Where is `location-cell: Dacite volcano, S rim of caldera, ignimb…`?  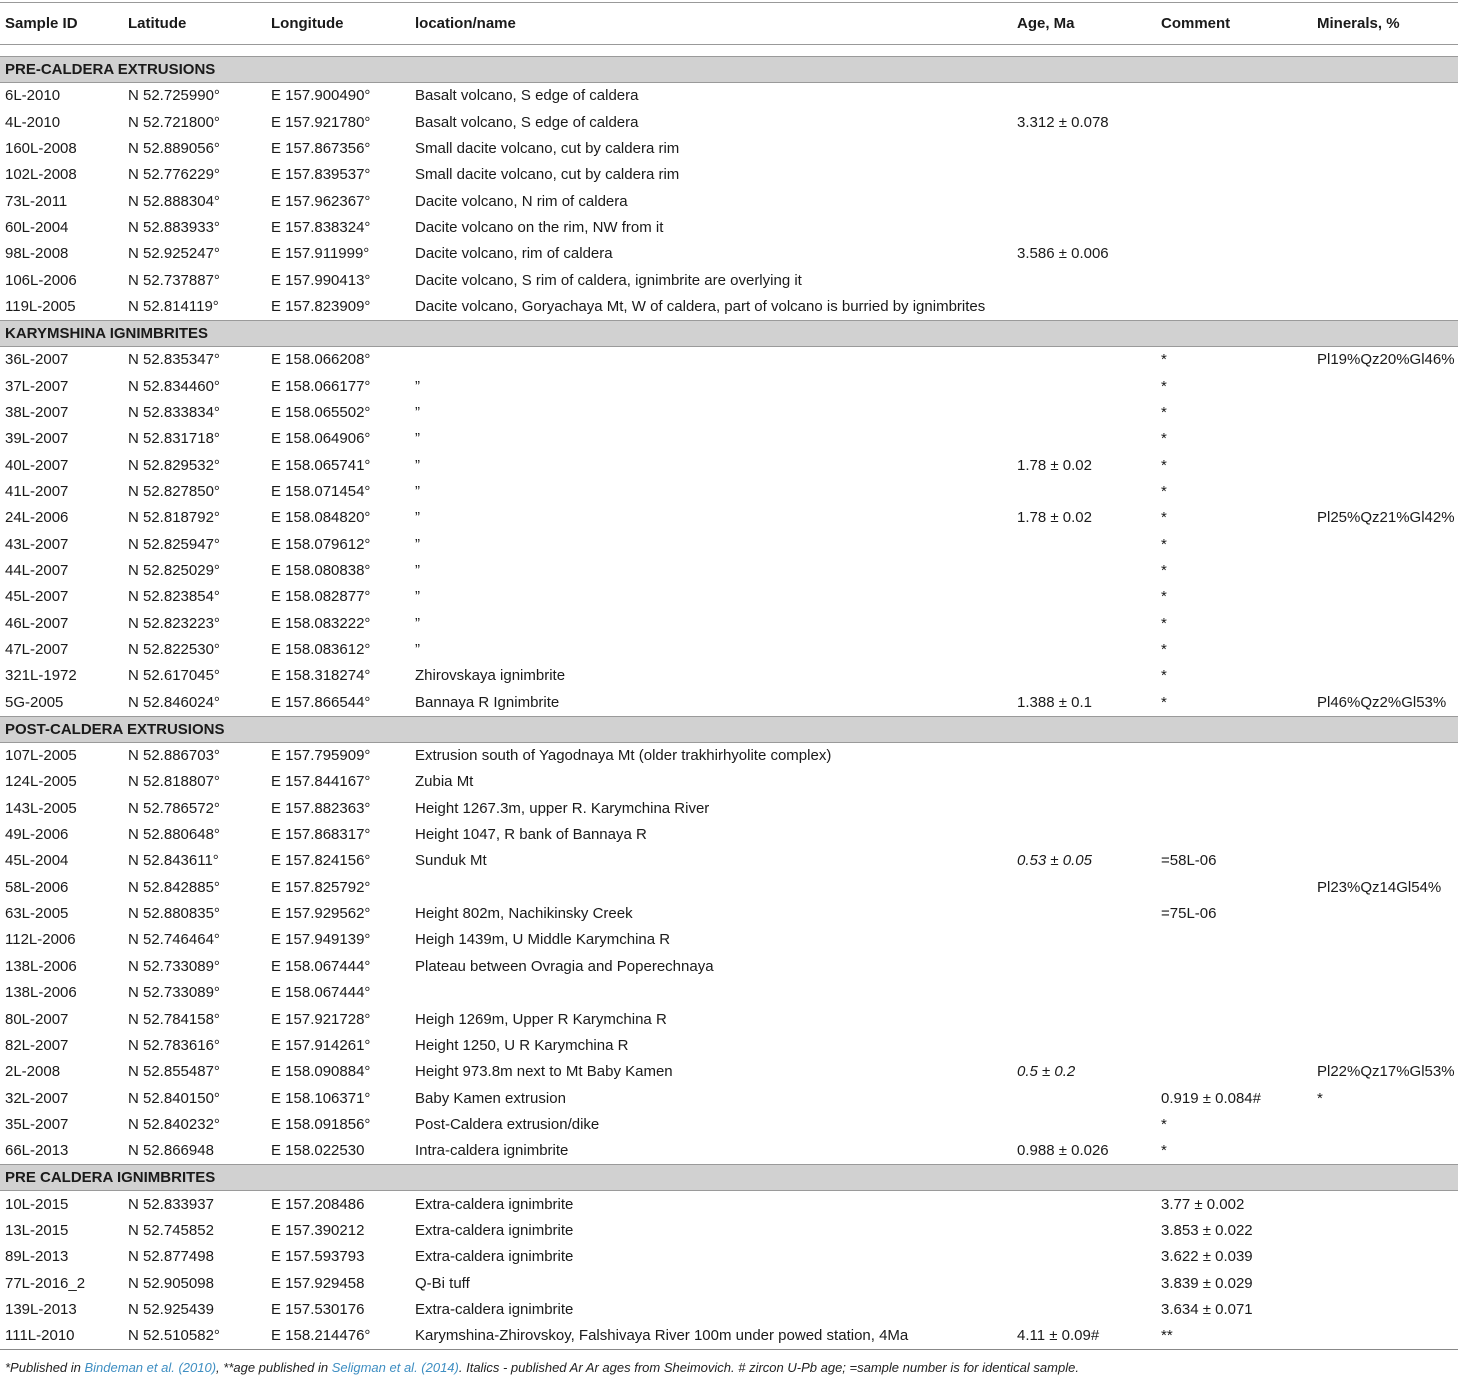 location-cell: Dacite volcano, S rim of caldera, ignimb… is located at coordinates (608, 280).